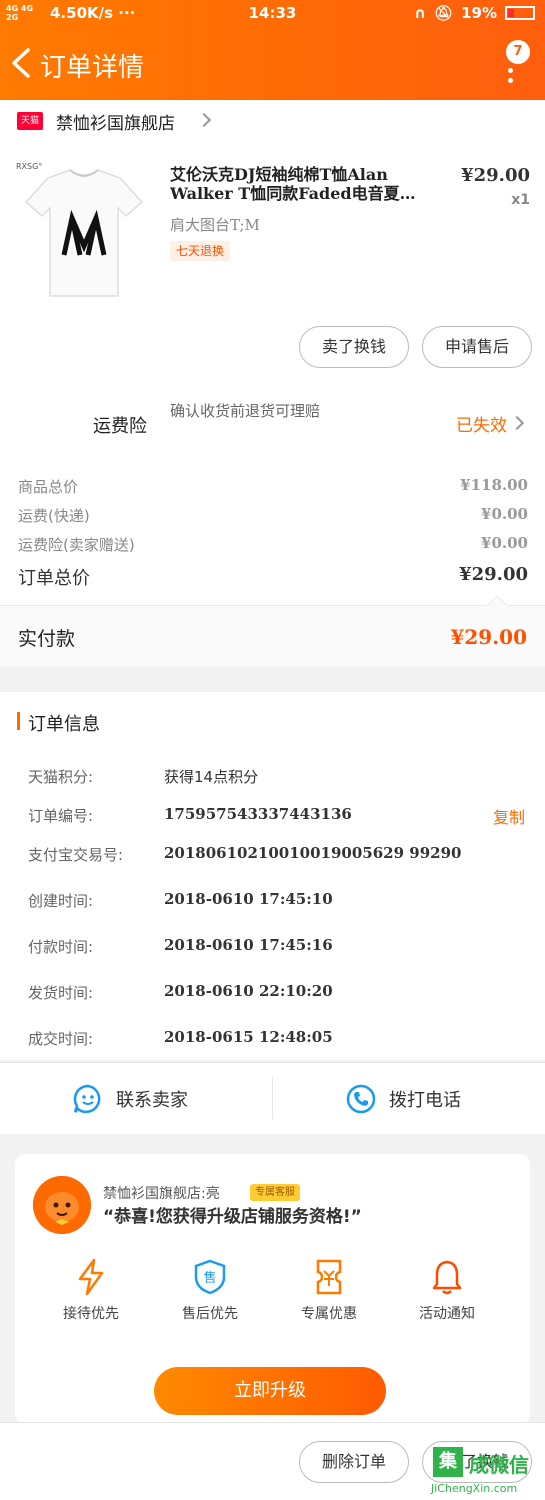 Image resolution: width=545 pixels, height=1500 pixels. I want to click on bell-icon, so click(447, 1277).